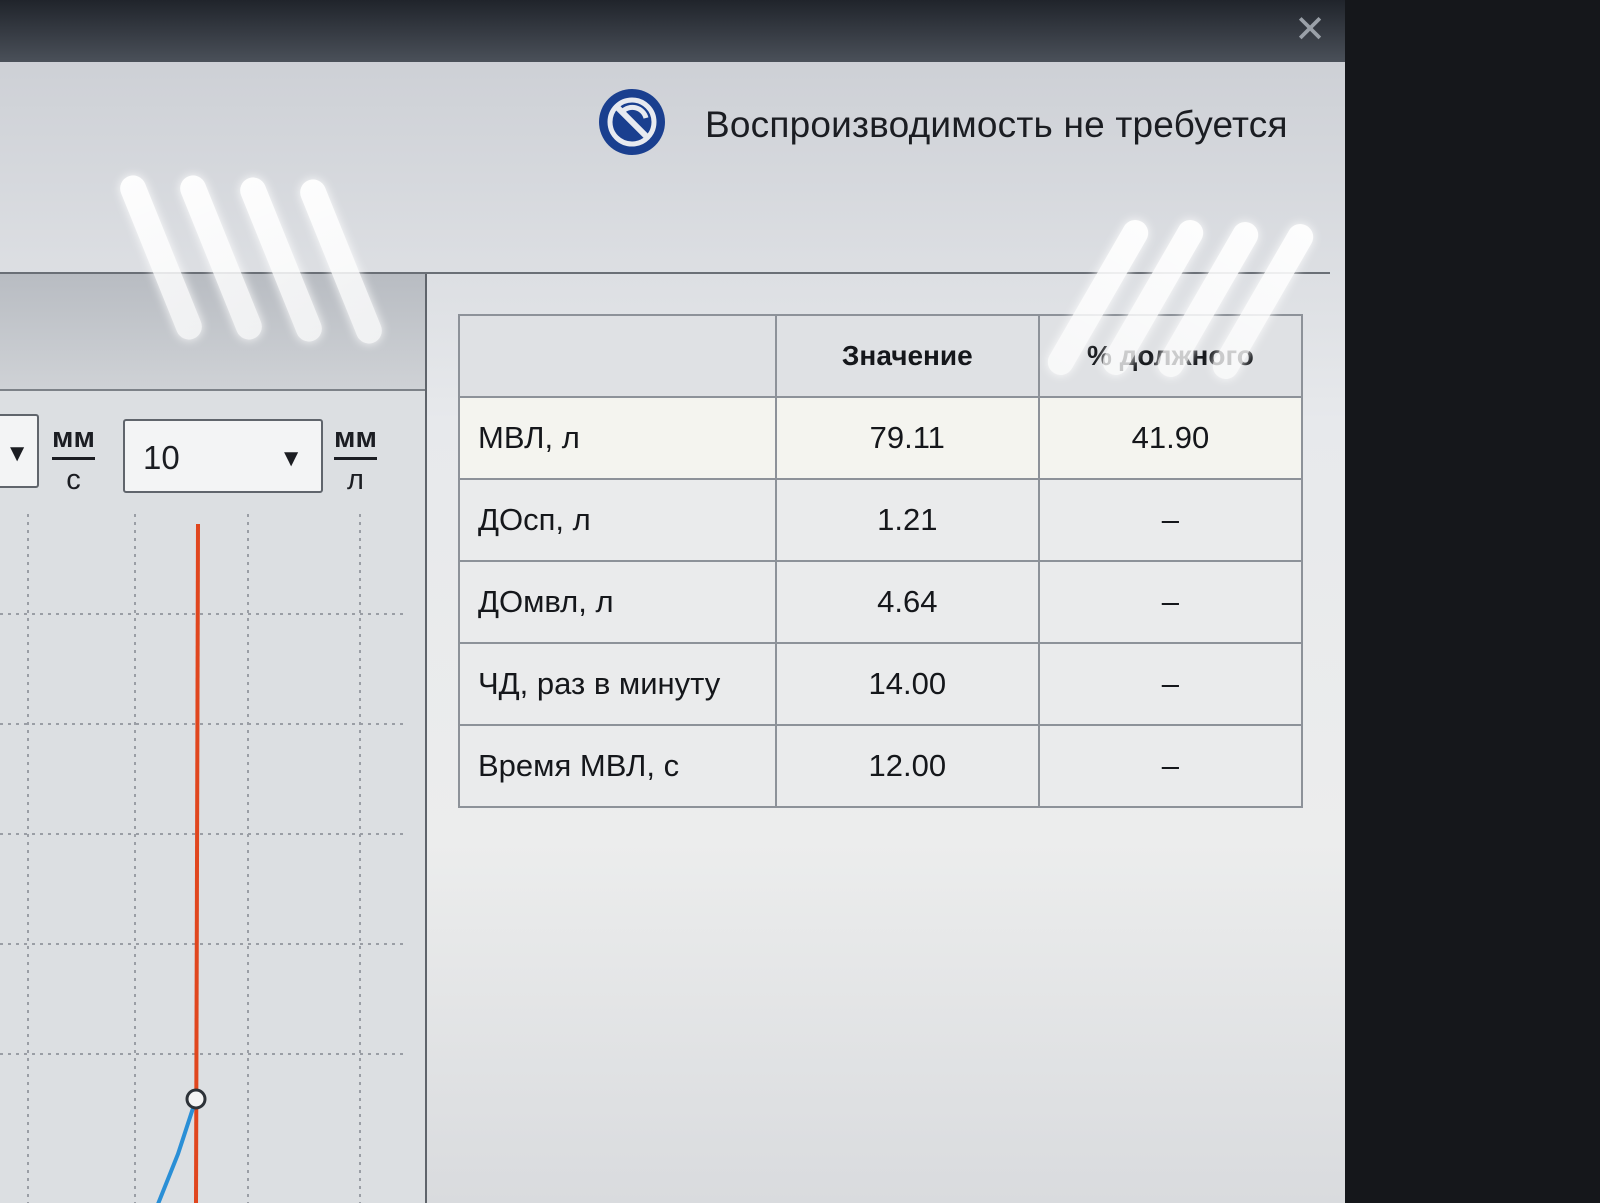 The width and height of the screenshot is (1600, 1203). I want to click on table-row: ДОсп, л 1.21 –, so click(881, 520).